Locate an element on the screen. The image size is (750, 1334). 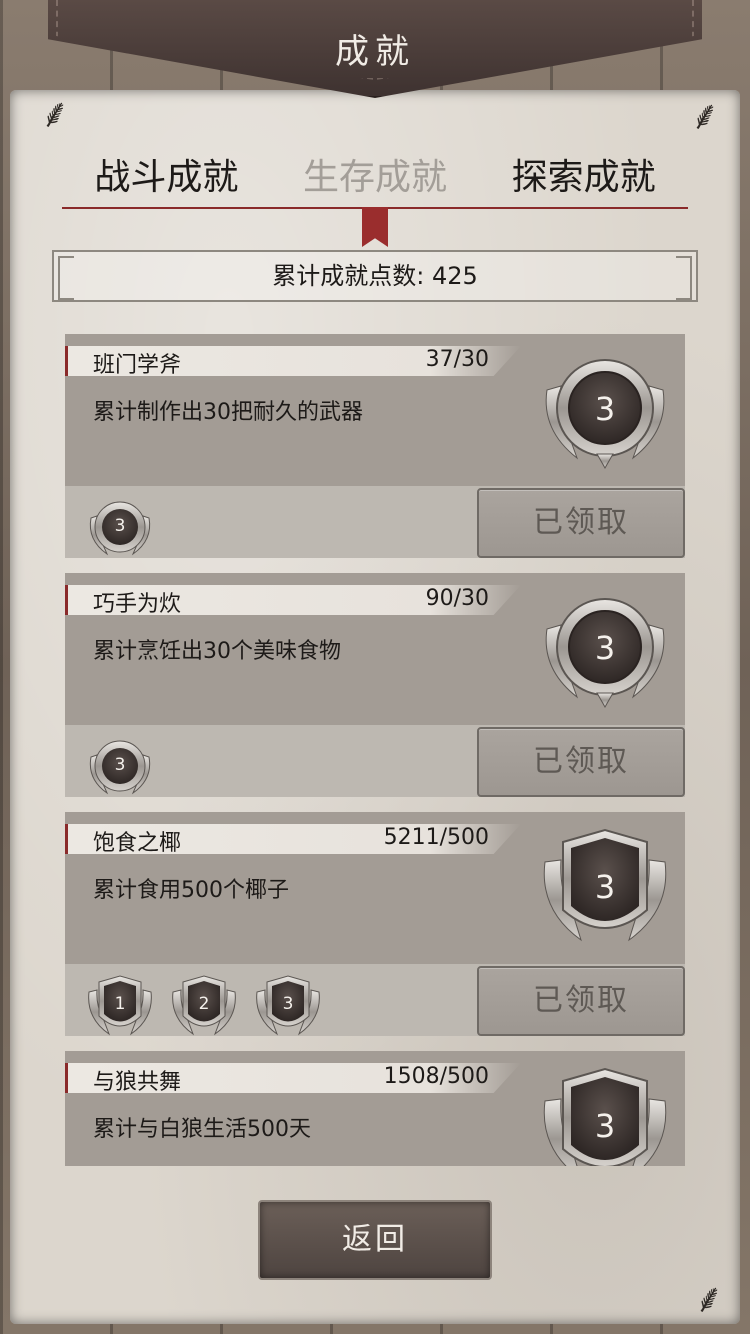
achievement-card: 班门学斧 37/30 累计制作出30把耐久的武器 3 3 已领取 is located at coordinates (375, 446).